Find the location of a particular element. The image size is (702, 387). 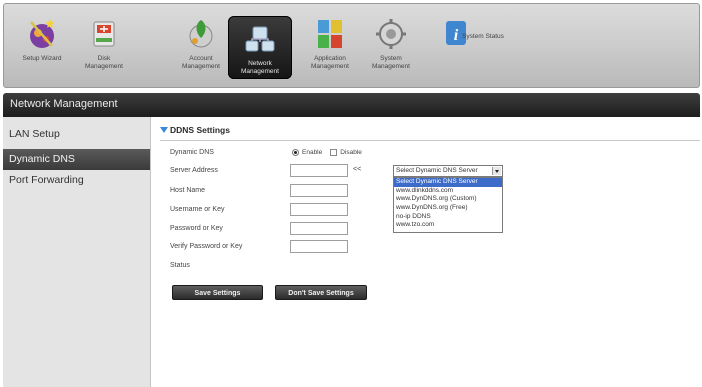

dropdown-option: www.tzo.com is located at coordinates (448, 225).